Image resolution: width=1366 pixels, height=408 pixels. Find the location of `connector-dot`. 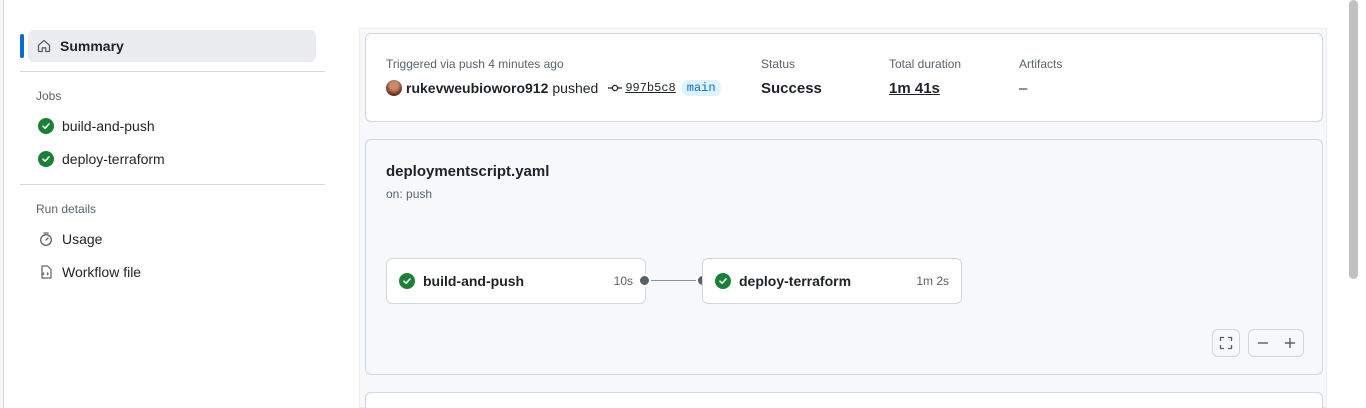

connector-dot is located at coordinates (644, 280).